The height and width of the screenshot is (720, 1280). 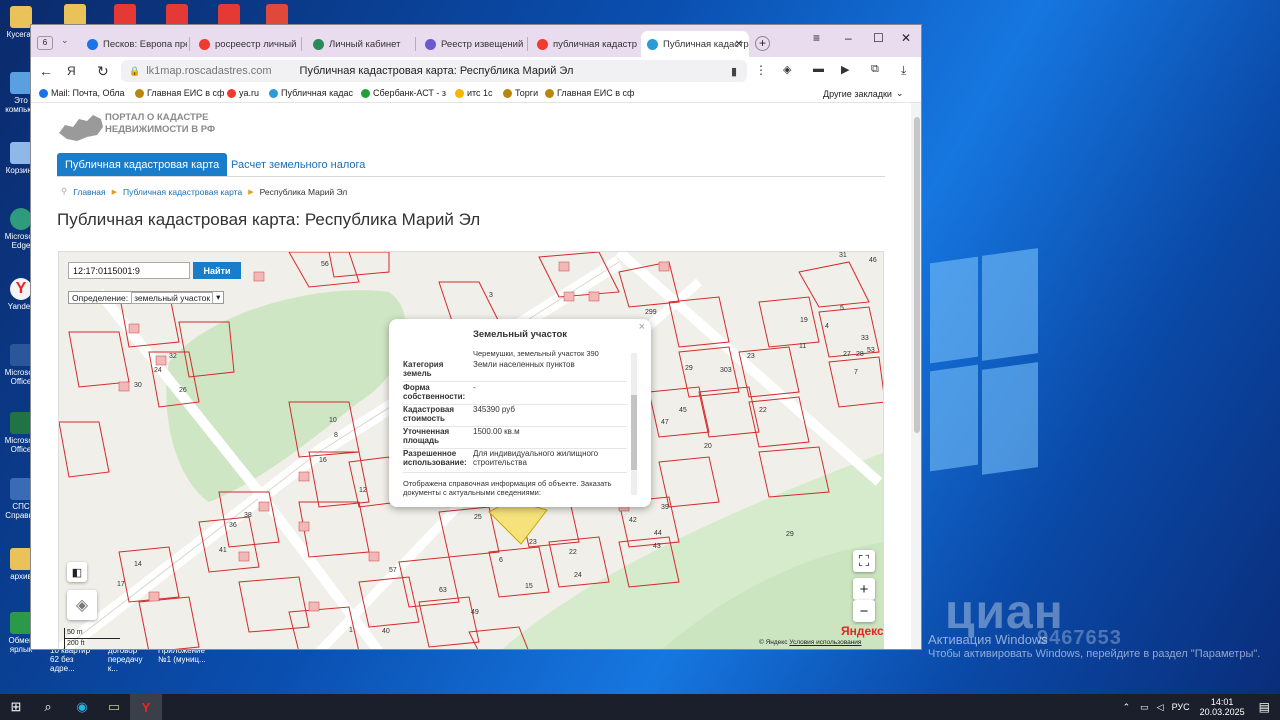 What do you see at coordinates (142, 164) in the screenshot?
I see `nav-tab-cadastral-map: Публичная кадастровая карта` at bounding box center [142, 164].